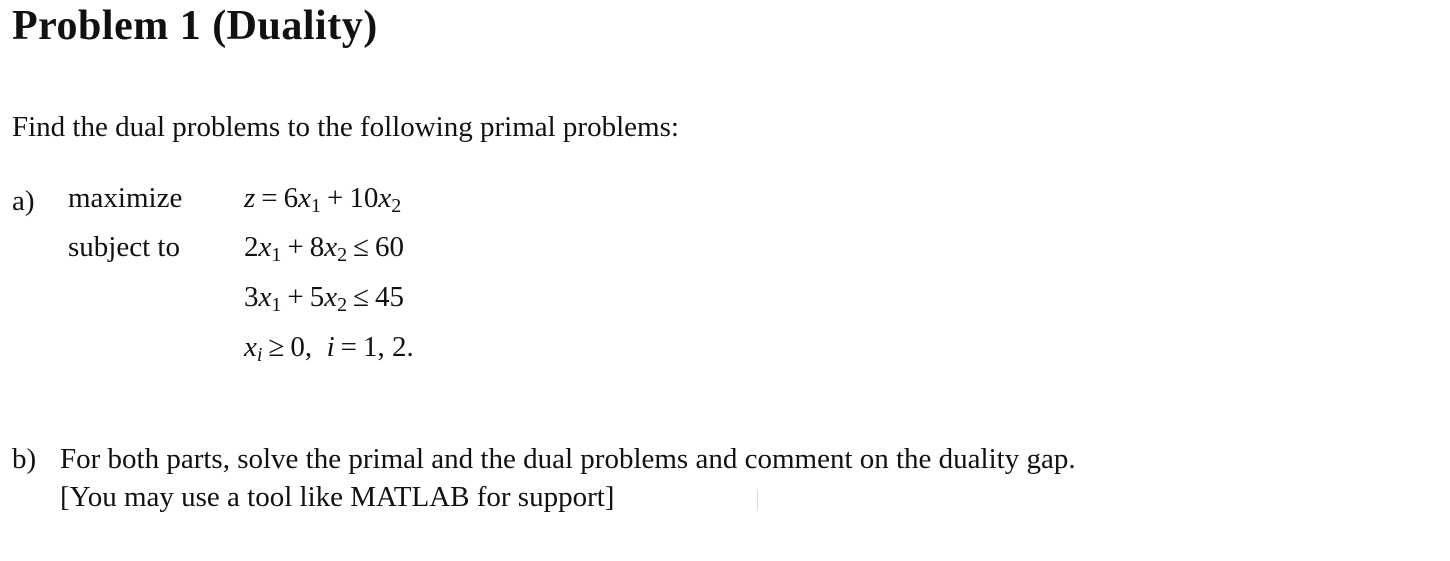  What do you see at coordinates (291, 198) in the screenshot?
I see `coef-1: 6` at bounding box center [291, 198].